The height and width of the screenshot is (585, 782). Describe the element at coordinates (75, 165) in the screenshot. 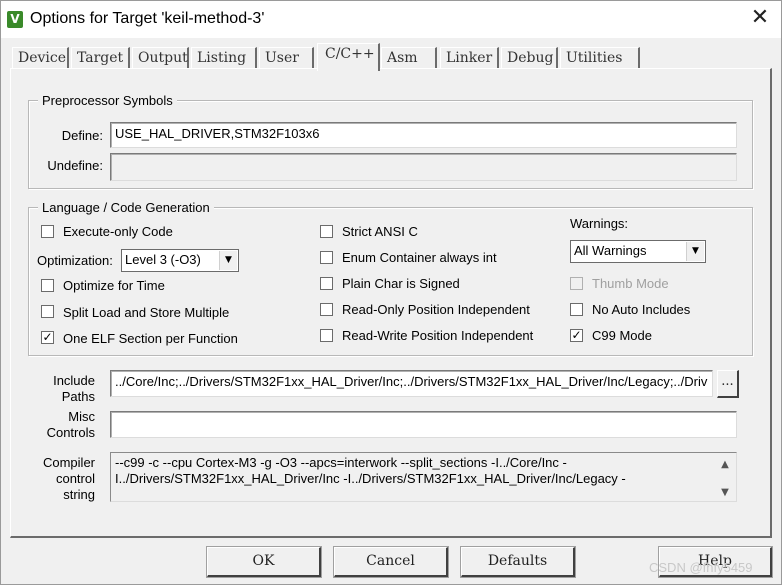

I see `undefine-label: Undefine:` at that location.